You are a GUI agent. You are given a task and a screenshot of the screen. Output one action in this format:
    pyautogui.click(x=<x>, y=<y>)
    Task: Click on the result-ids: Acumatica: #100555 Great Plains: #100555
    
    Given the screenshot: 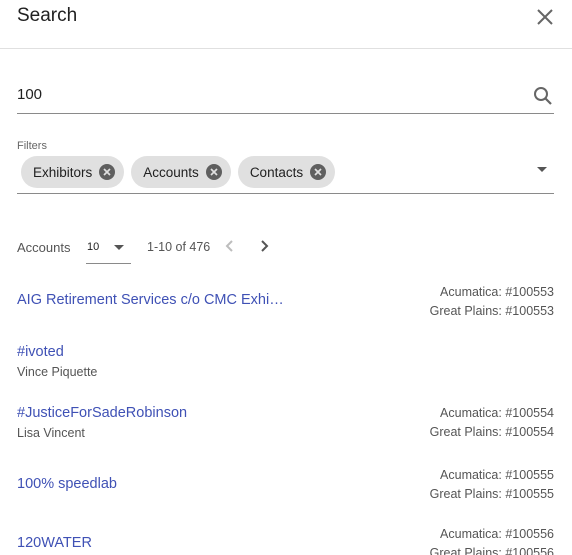 What is the action you would take?
    pyautogui.click(x=492, y=485)
    